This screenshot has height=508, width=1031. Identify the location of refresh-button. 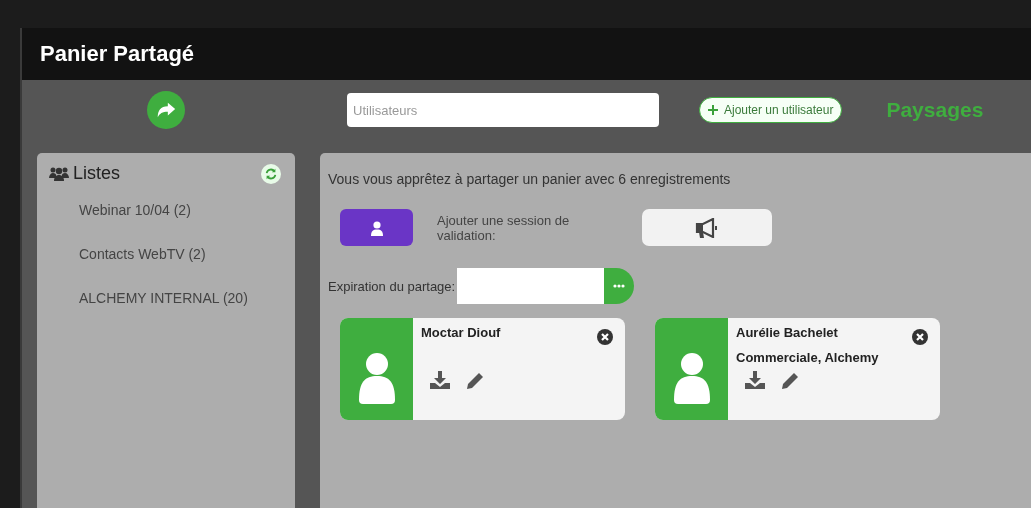
(271, 173).